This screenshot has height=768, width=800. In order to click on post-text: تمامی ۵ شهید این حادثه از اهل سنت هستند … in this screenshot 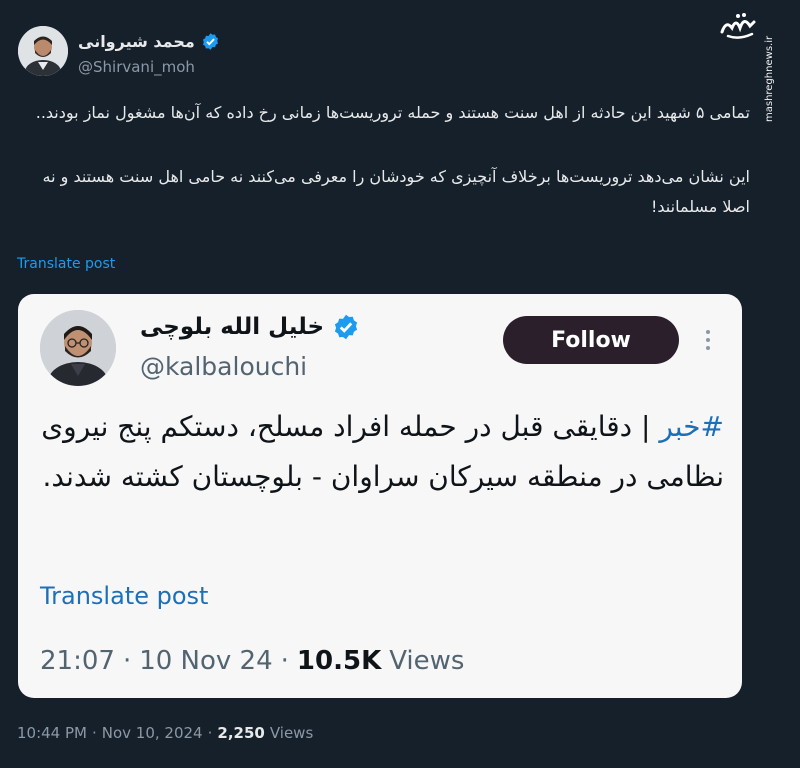, I will do `click(384, 160)`.